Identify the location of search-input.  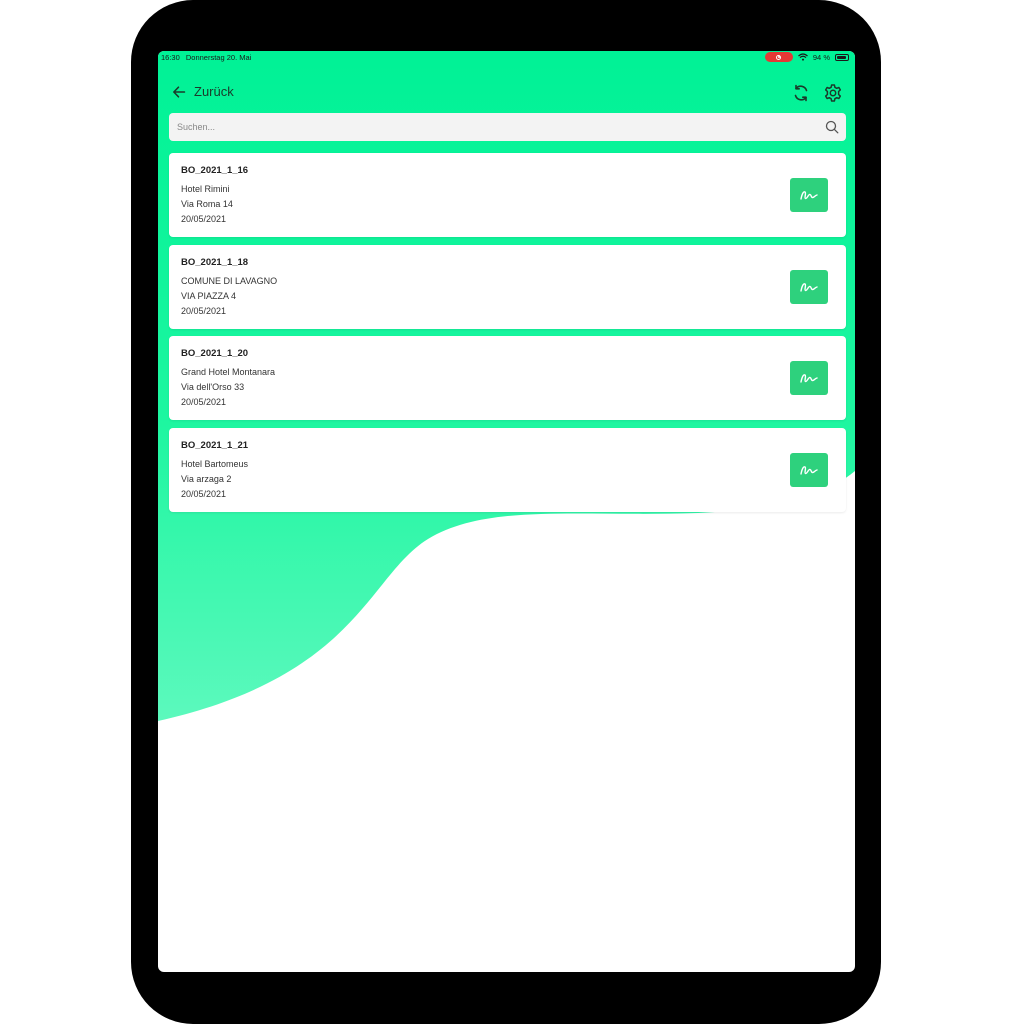
(489, 127).